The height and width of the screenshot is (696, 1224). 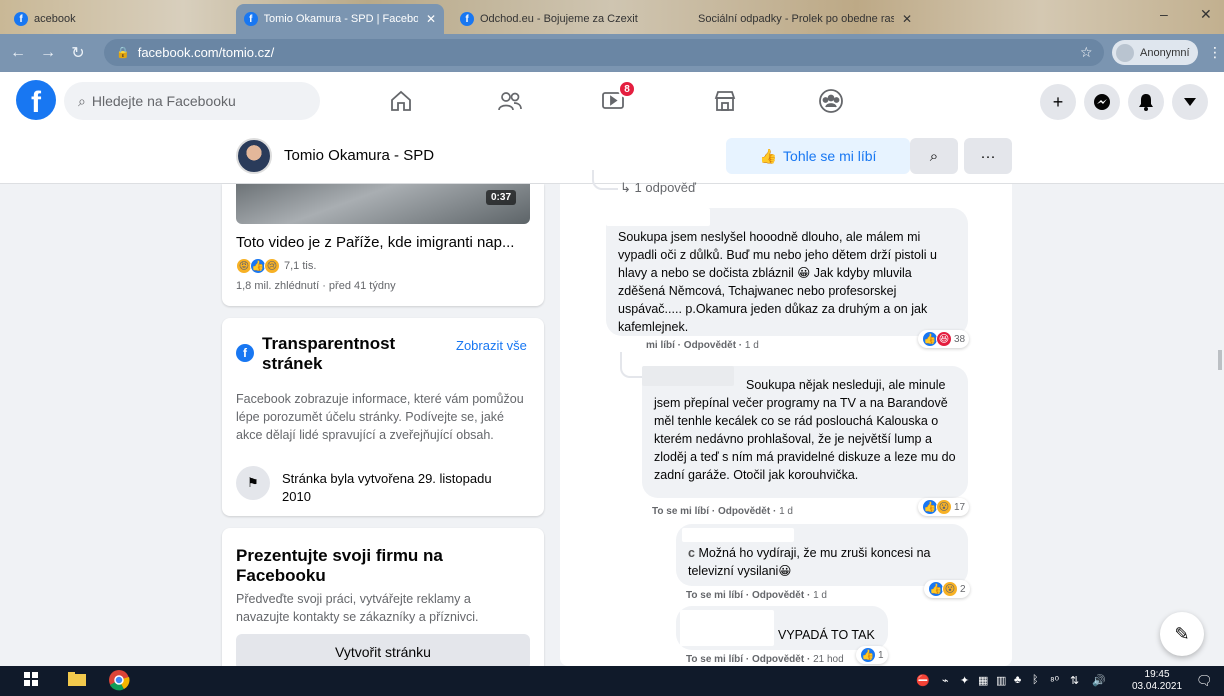 What do you see at coordinates (316, 286) in the screenshot?
I see `video-meta: 1,8 mil. zhlédnutí · před 41 týdny` at bounding box center [316, 286].